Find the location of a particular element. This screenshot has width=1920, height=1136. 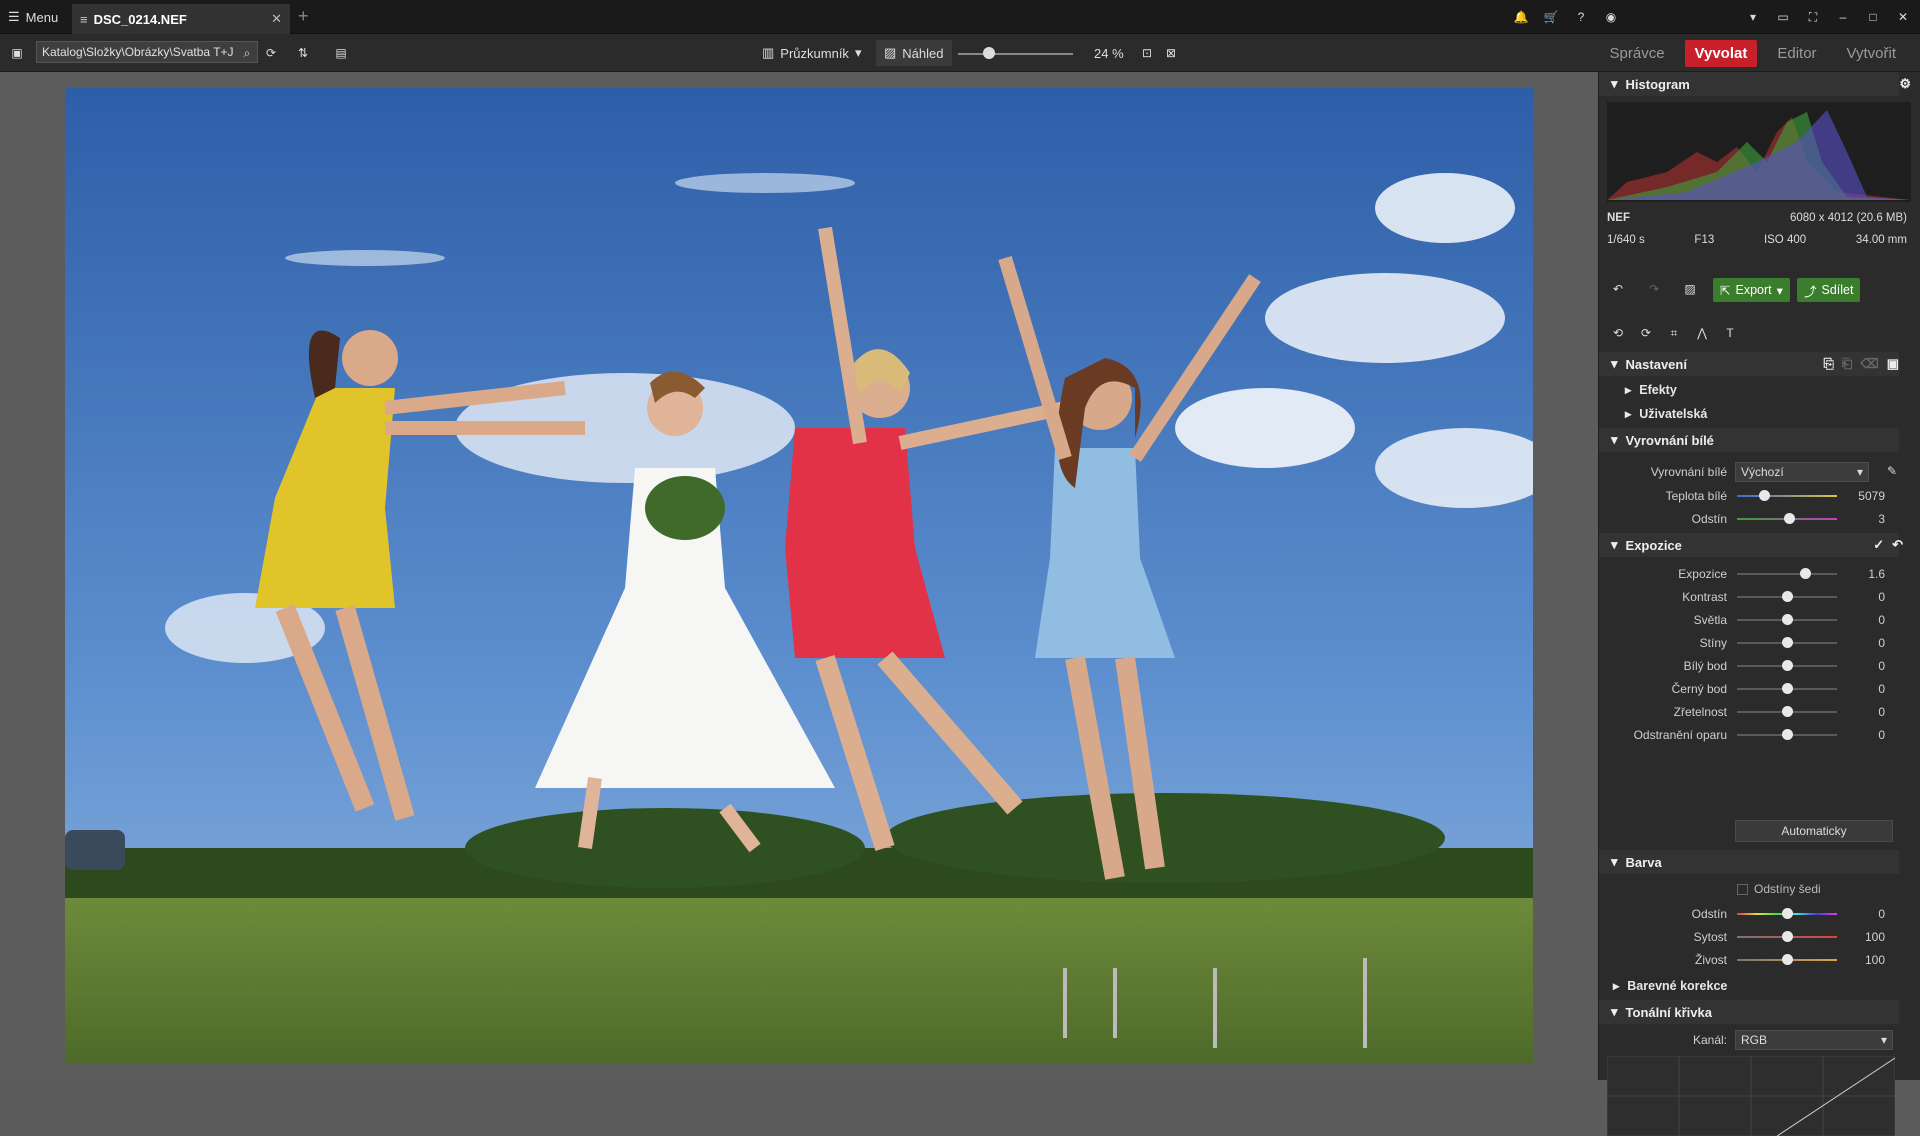

search-icon: ⌕ is located at coordinates (247, 53).